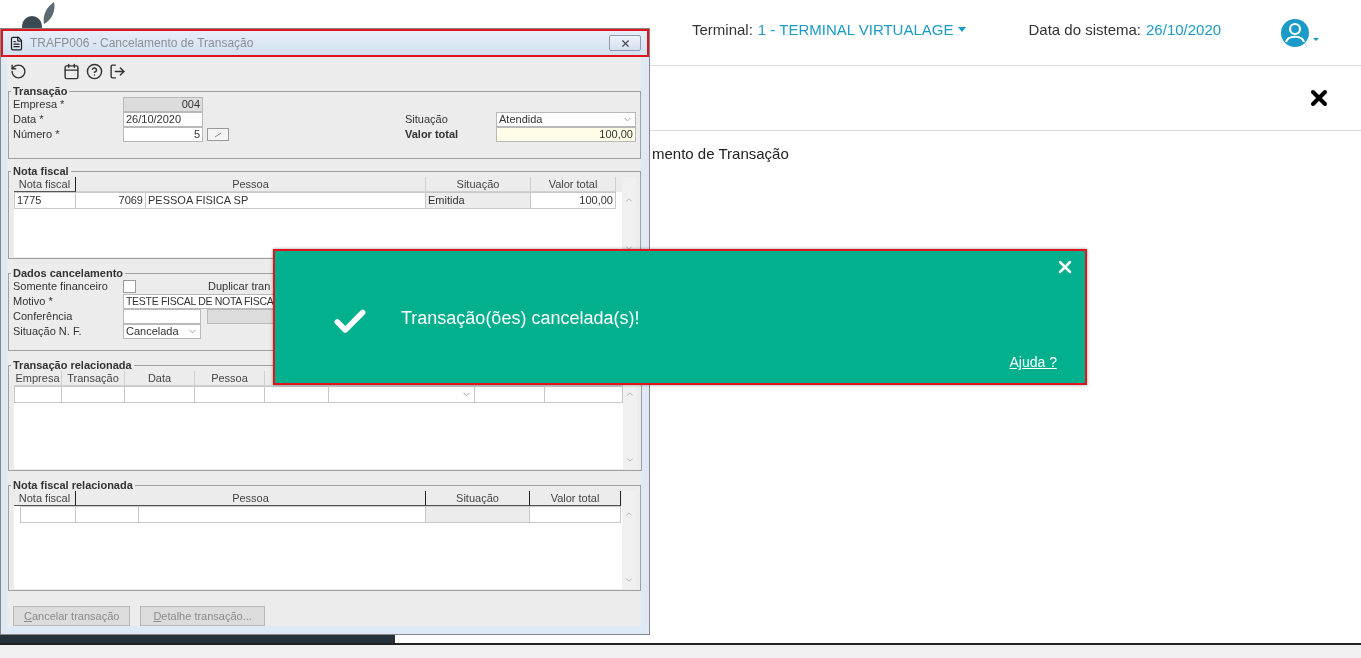 This screenshot has height=658, width=1361. I want to click on field-label: Situação, so click(427, 119).